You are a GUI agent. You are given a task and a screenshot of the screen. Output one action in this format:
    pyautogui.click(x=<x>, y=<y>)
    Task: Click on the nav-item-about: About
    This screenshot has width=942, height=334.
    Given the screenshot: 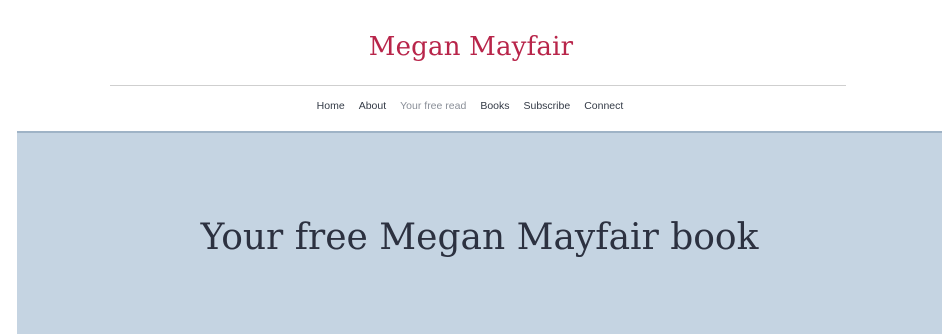 What is the action you would take?
    pyautogui.click(x=372, y=106)
    